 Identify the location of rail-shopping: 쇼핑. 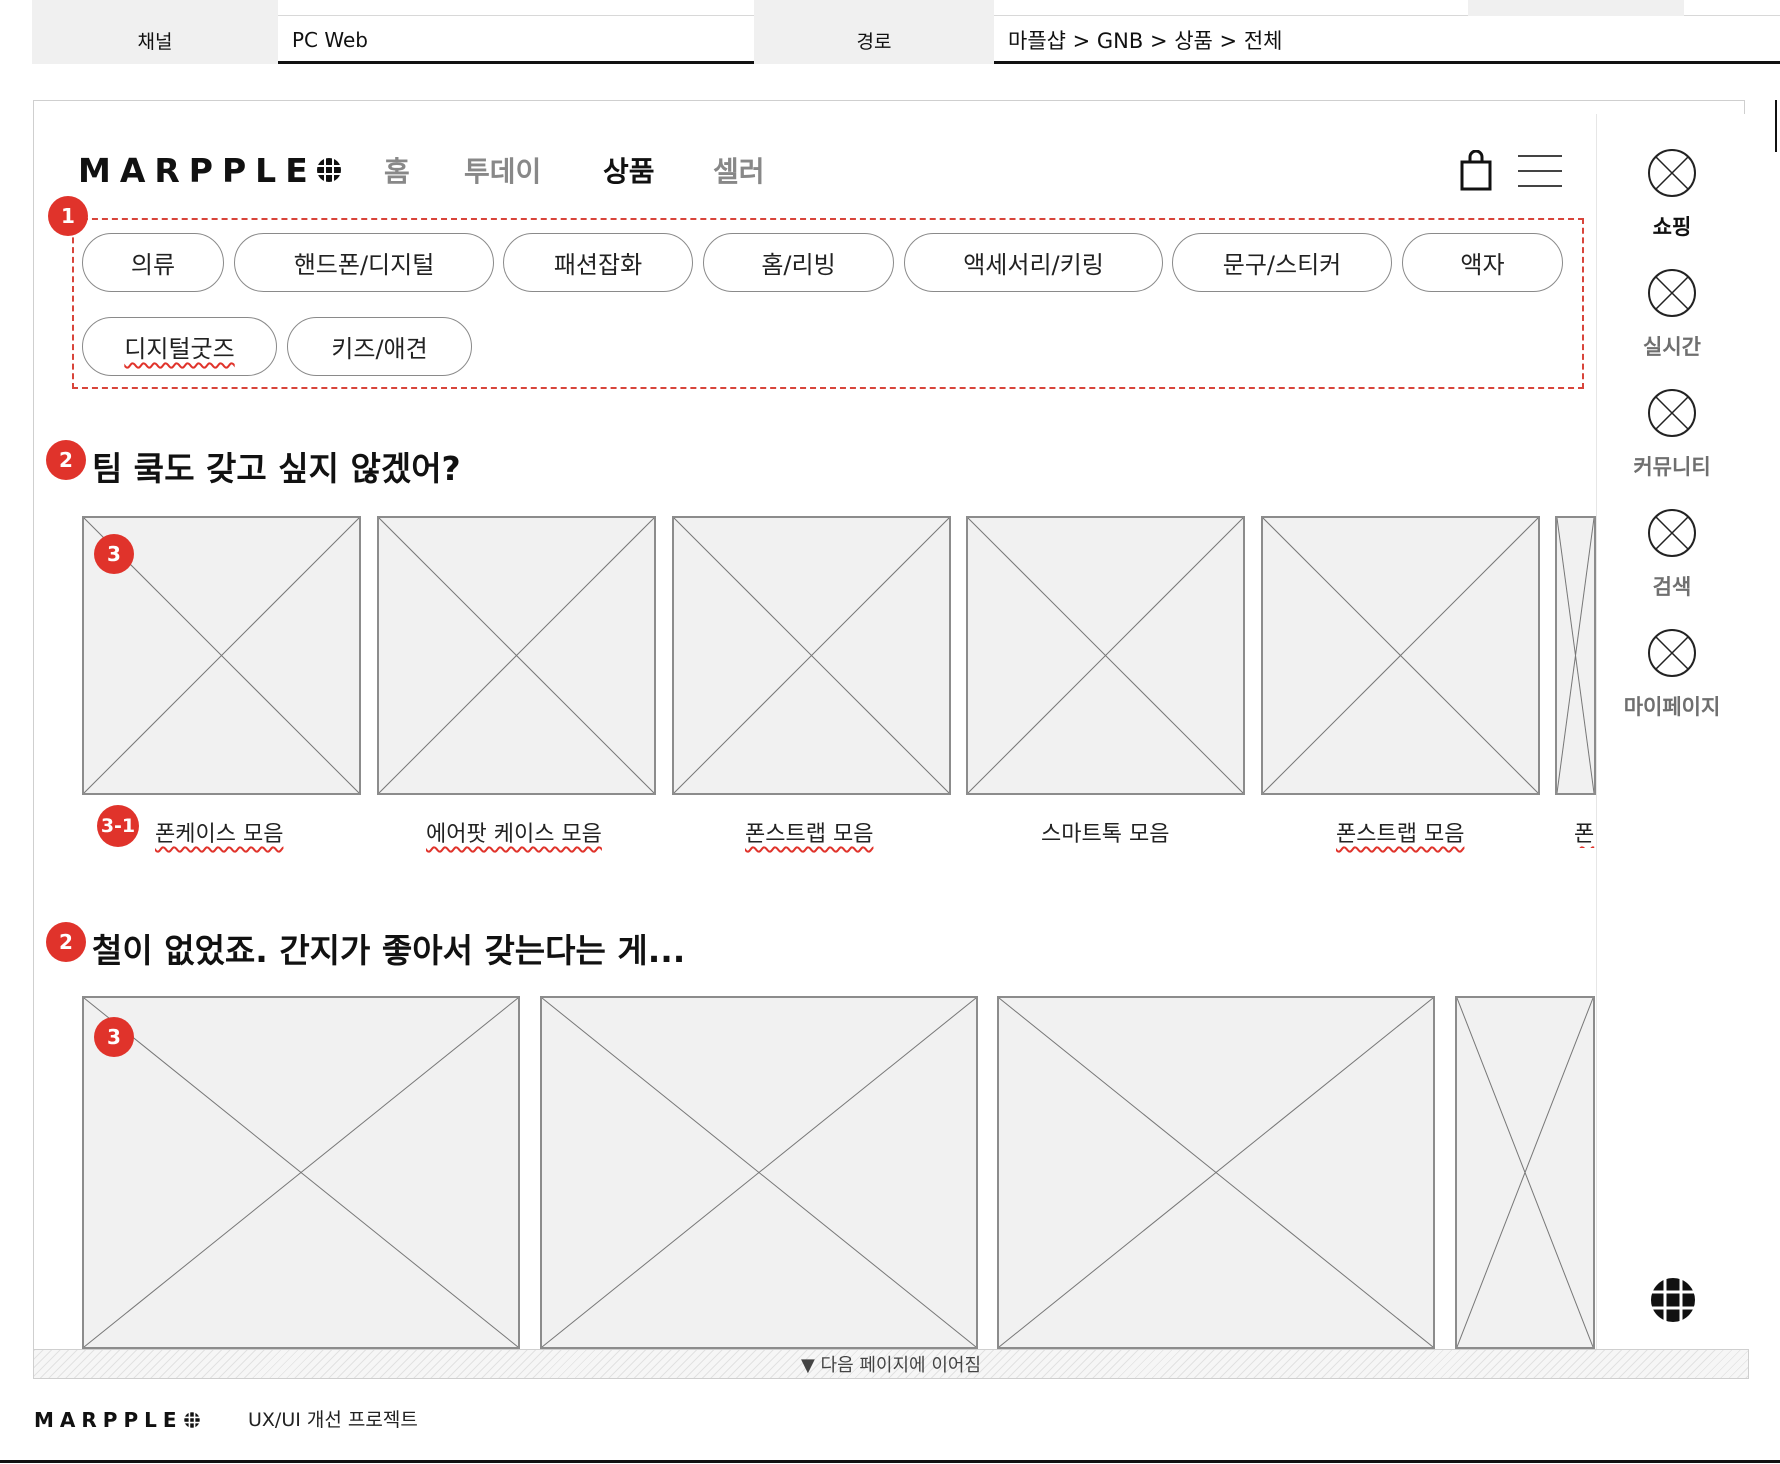
(1672, 194).